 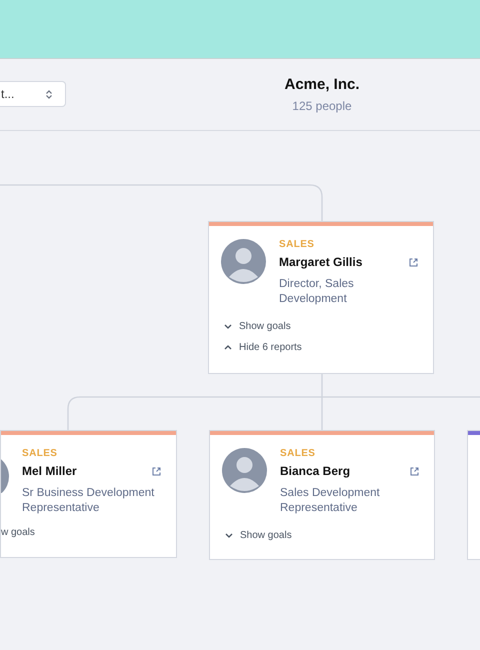 What do you see at coordinates (315, 471) in the screenshot?
I see `person-name: Bianca Berg` at bounding box center [315, 471].